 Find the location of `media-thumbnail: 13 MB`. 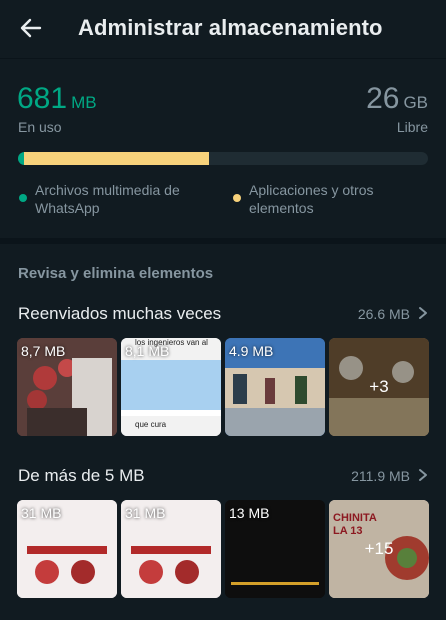

media-thumbnail: 13 MB is located at coordinates (275, 549).